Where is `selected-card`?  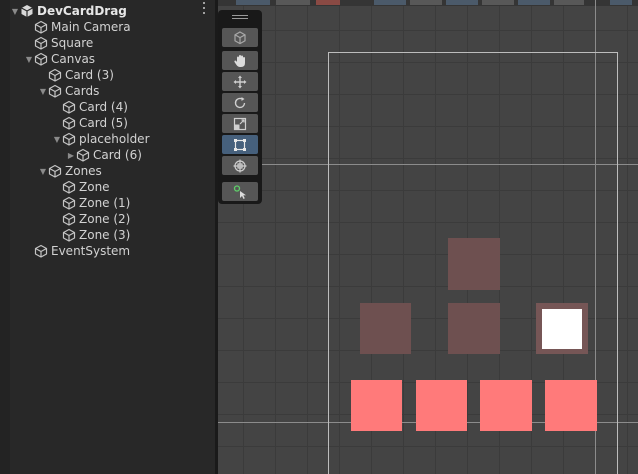 selected-card is located at coordinates (562, 329).